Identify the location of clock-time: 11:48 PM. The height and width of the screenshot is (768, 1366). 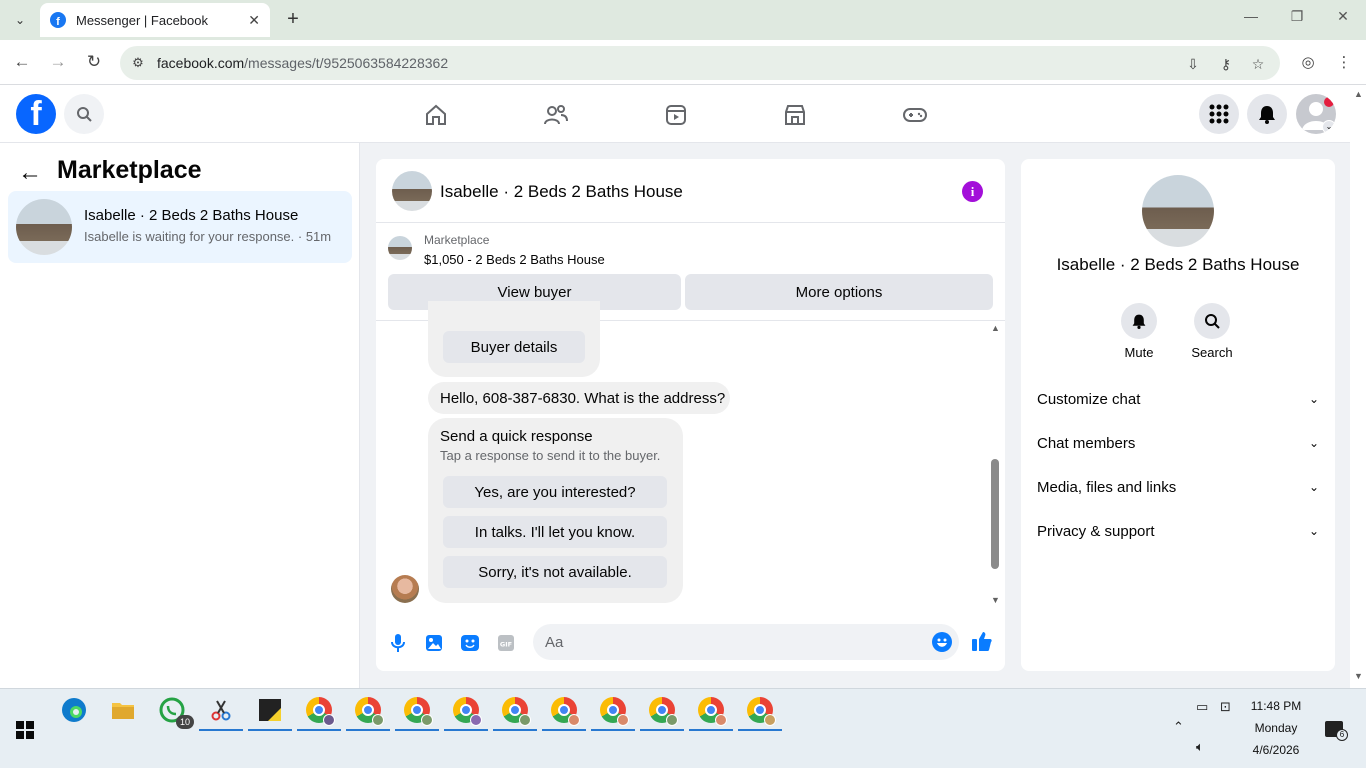
(1276, 706).